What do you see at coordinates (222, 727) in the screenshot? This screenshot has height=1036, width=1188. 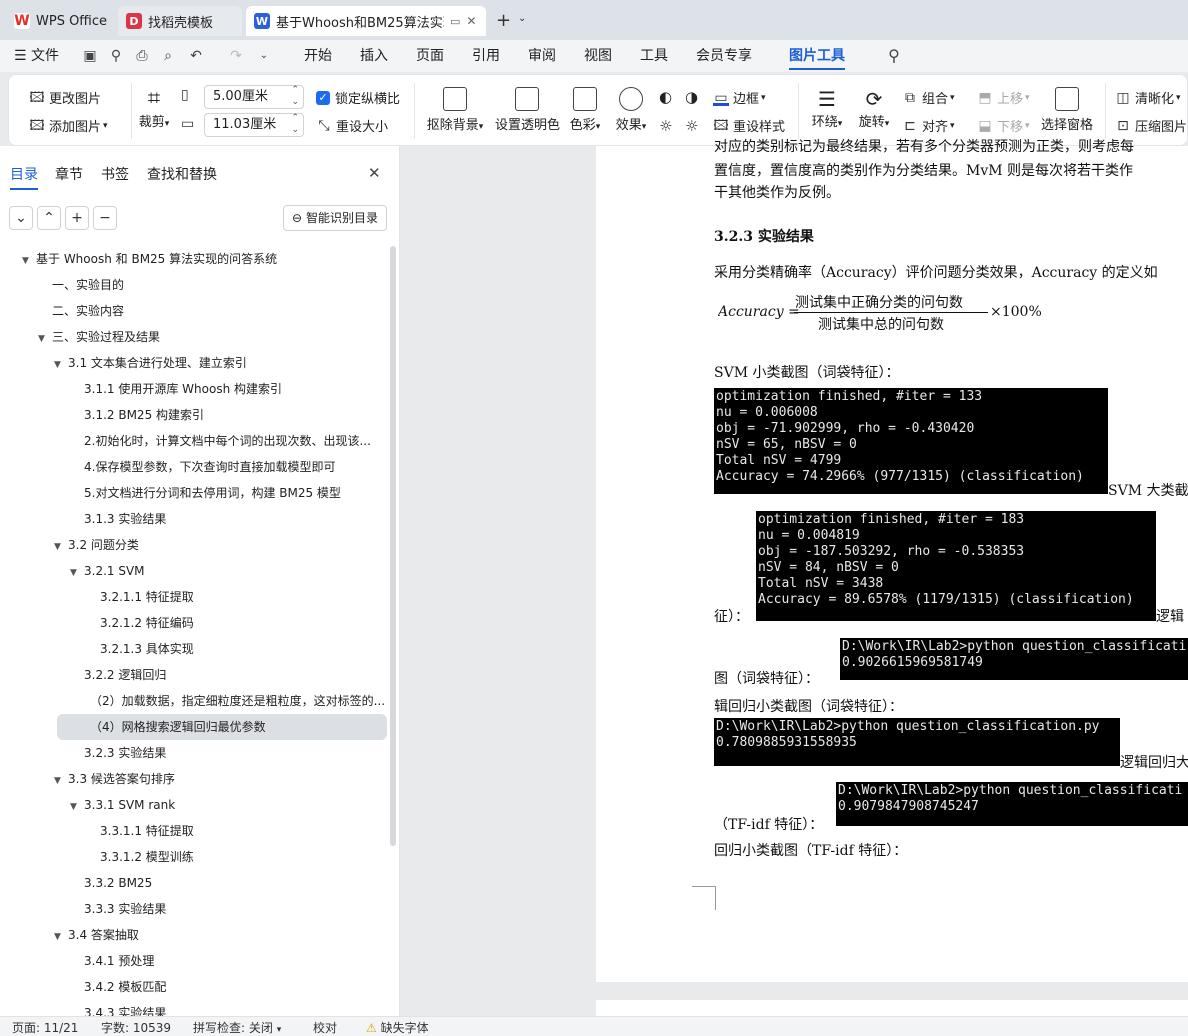 I see `toc-item: （4）网格搜索逻辑回归最优参数` at bounding box center [222, 727].